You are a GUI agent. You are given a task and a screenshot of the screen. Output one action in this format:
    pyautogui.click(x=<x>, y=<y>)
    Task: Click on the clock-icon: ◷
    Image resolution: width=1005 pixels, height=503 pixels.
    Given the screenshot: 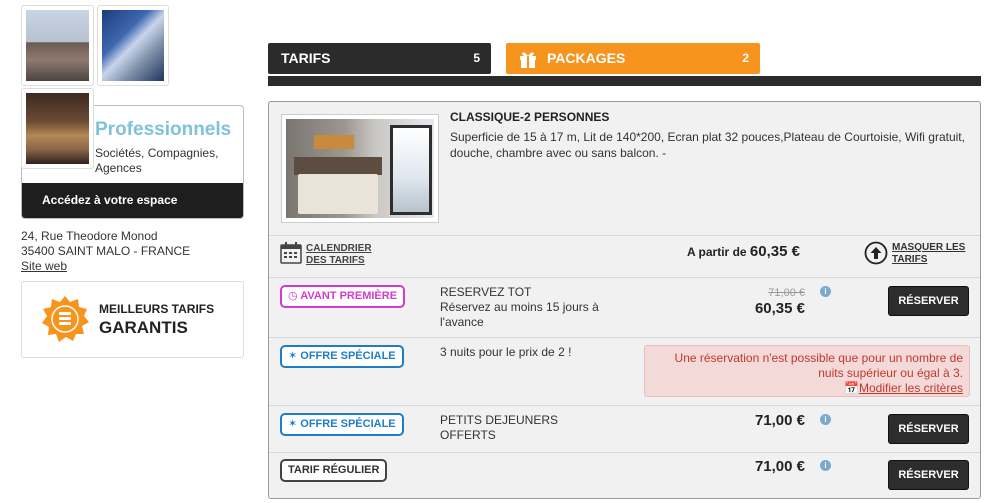 What is the action you would take?
    pyautogui.click(x=293, y=296)
    